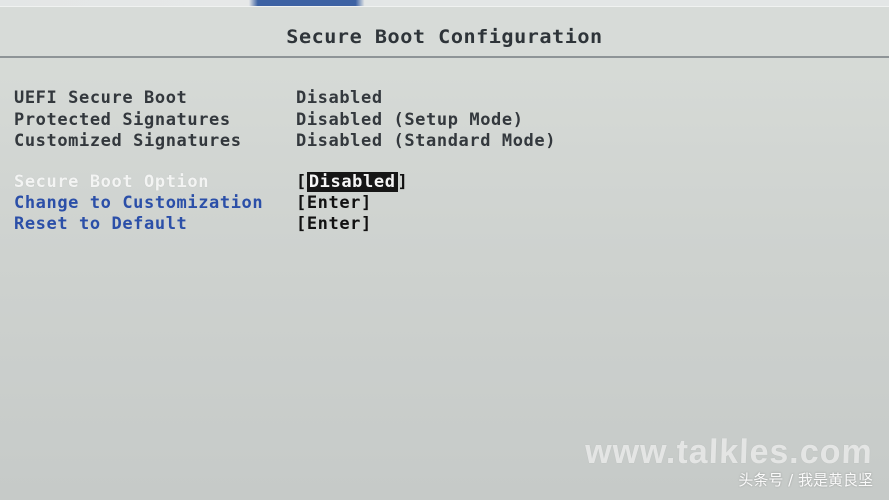 This screenshot has width=889, height=500. I want to click on change-to-customization-link: Change to Customization, so click(138, 203).